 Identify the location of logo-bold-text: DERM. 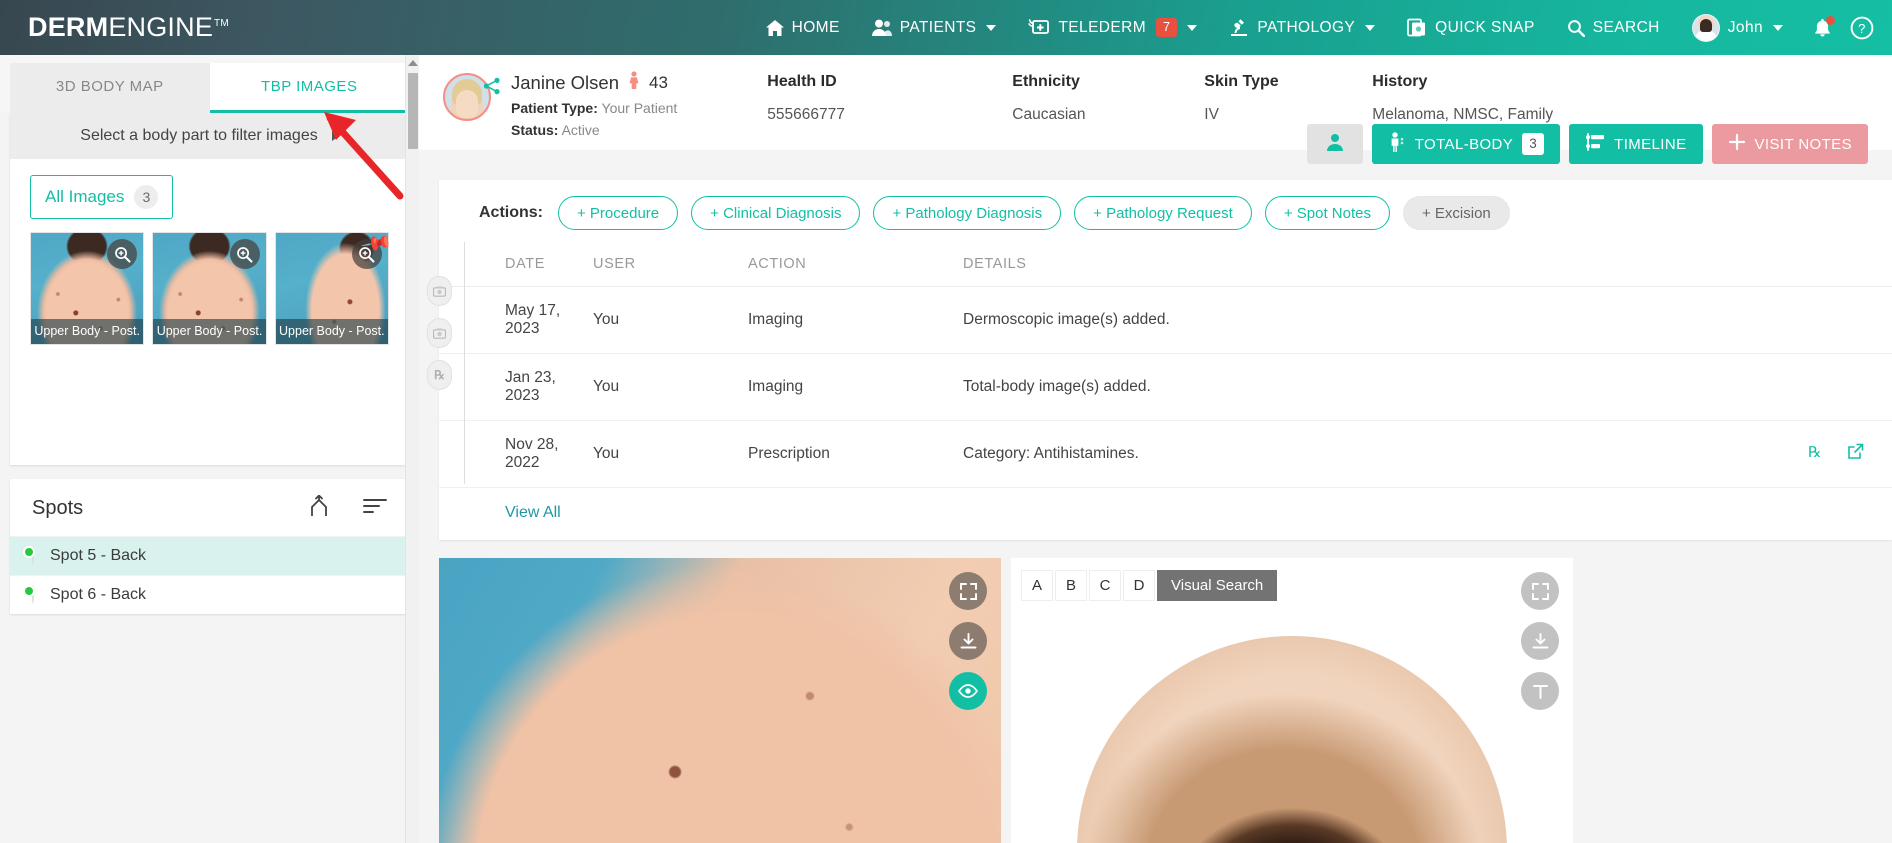
(68, 27).